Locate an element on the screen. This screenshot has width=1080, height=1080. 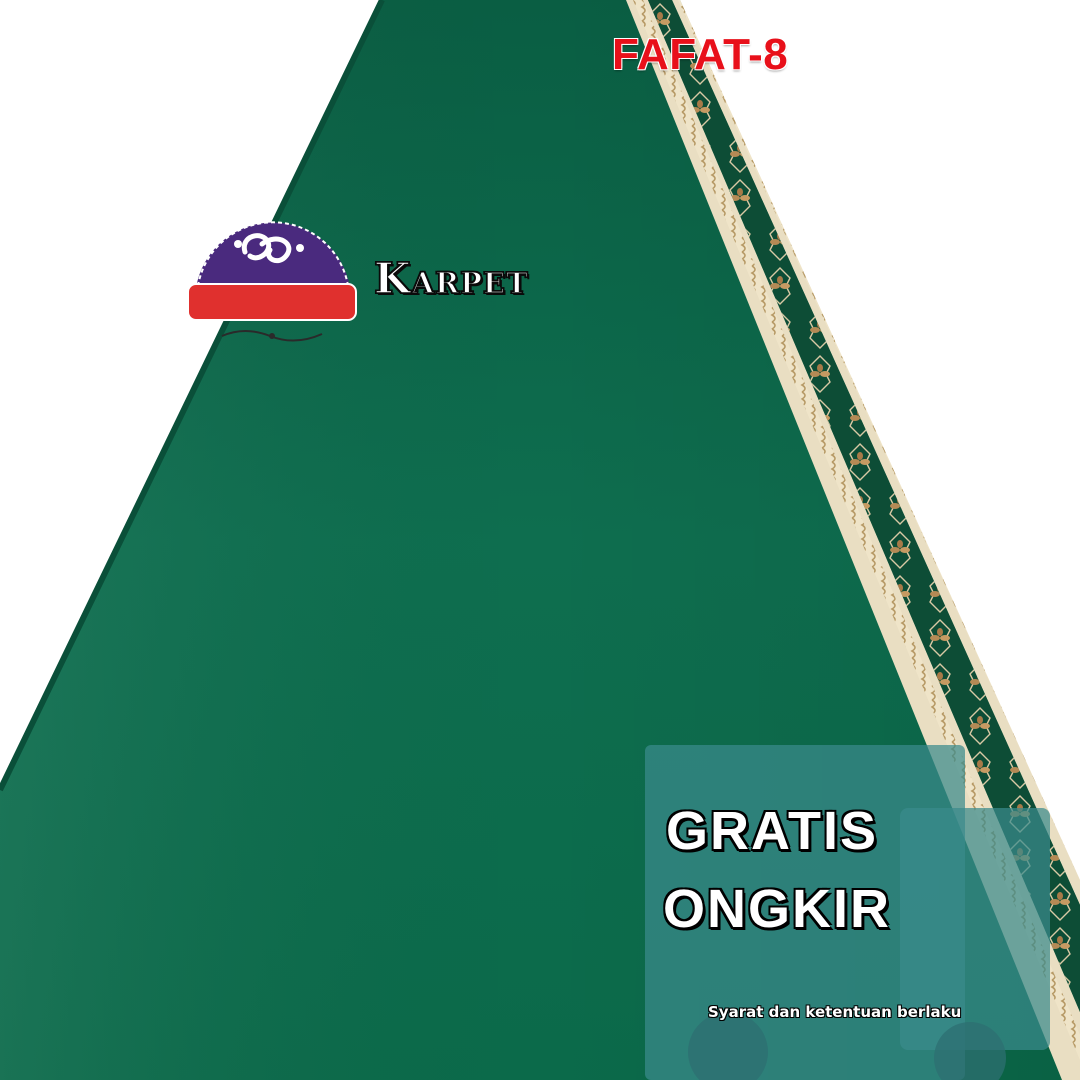
brand-word-karpet: Karpet is located at coordinates (451, 278).